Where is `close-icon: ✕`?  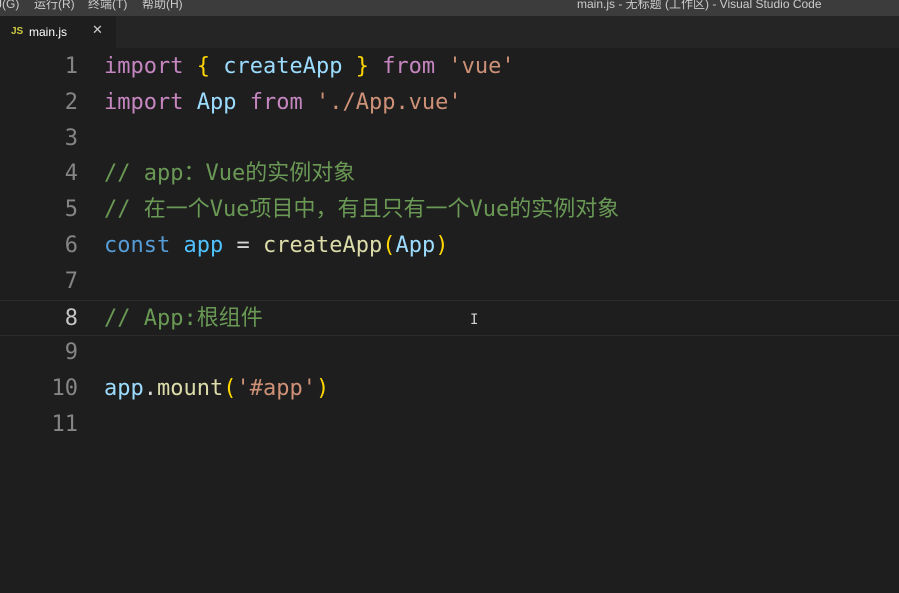 close-icon: ✕ is located at coordinates (97, 31).